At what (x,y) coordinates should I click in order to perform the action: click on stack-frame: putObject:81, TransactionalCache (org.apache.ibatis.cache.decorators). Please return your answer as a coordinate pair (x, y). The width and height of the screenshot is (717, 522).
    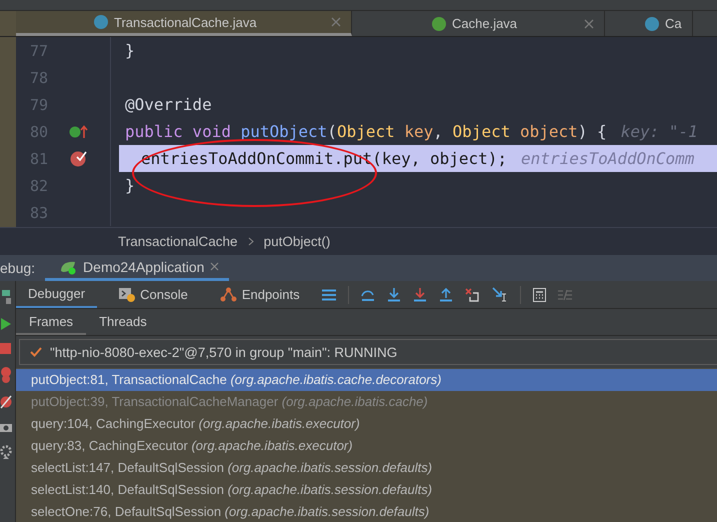
    Looking at the image, I should click on (366, 380).